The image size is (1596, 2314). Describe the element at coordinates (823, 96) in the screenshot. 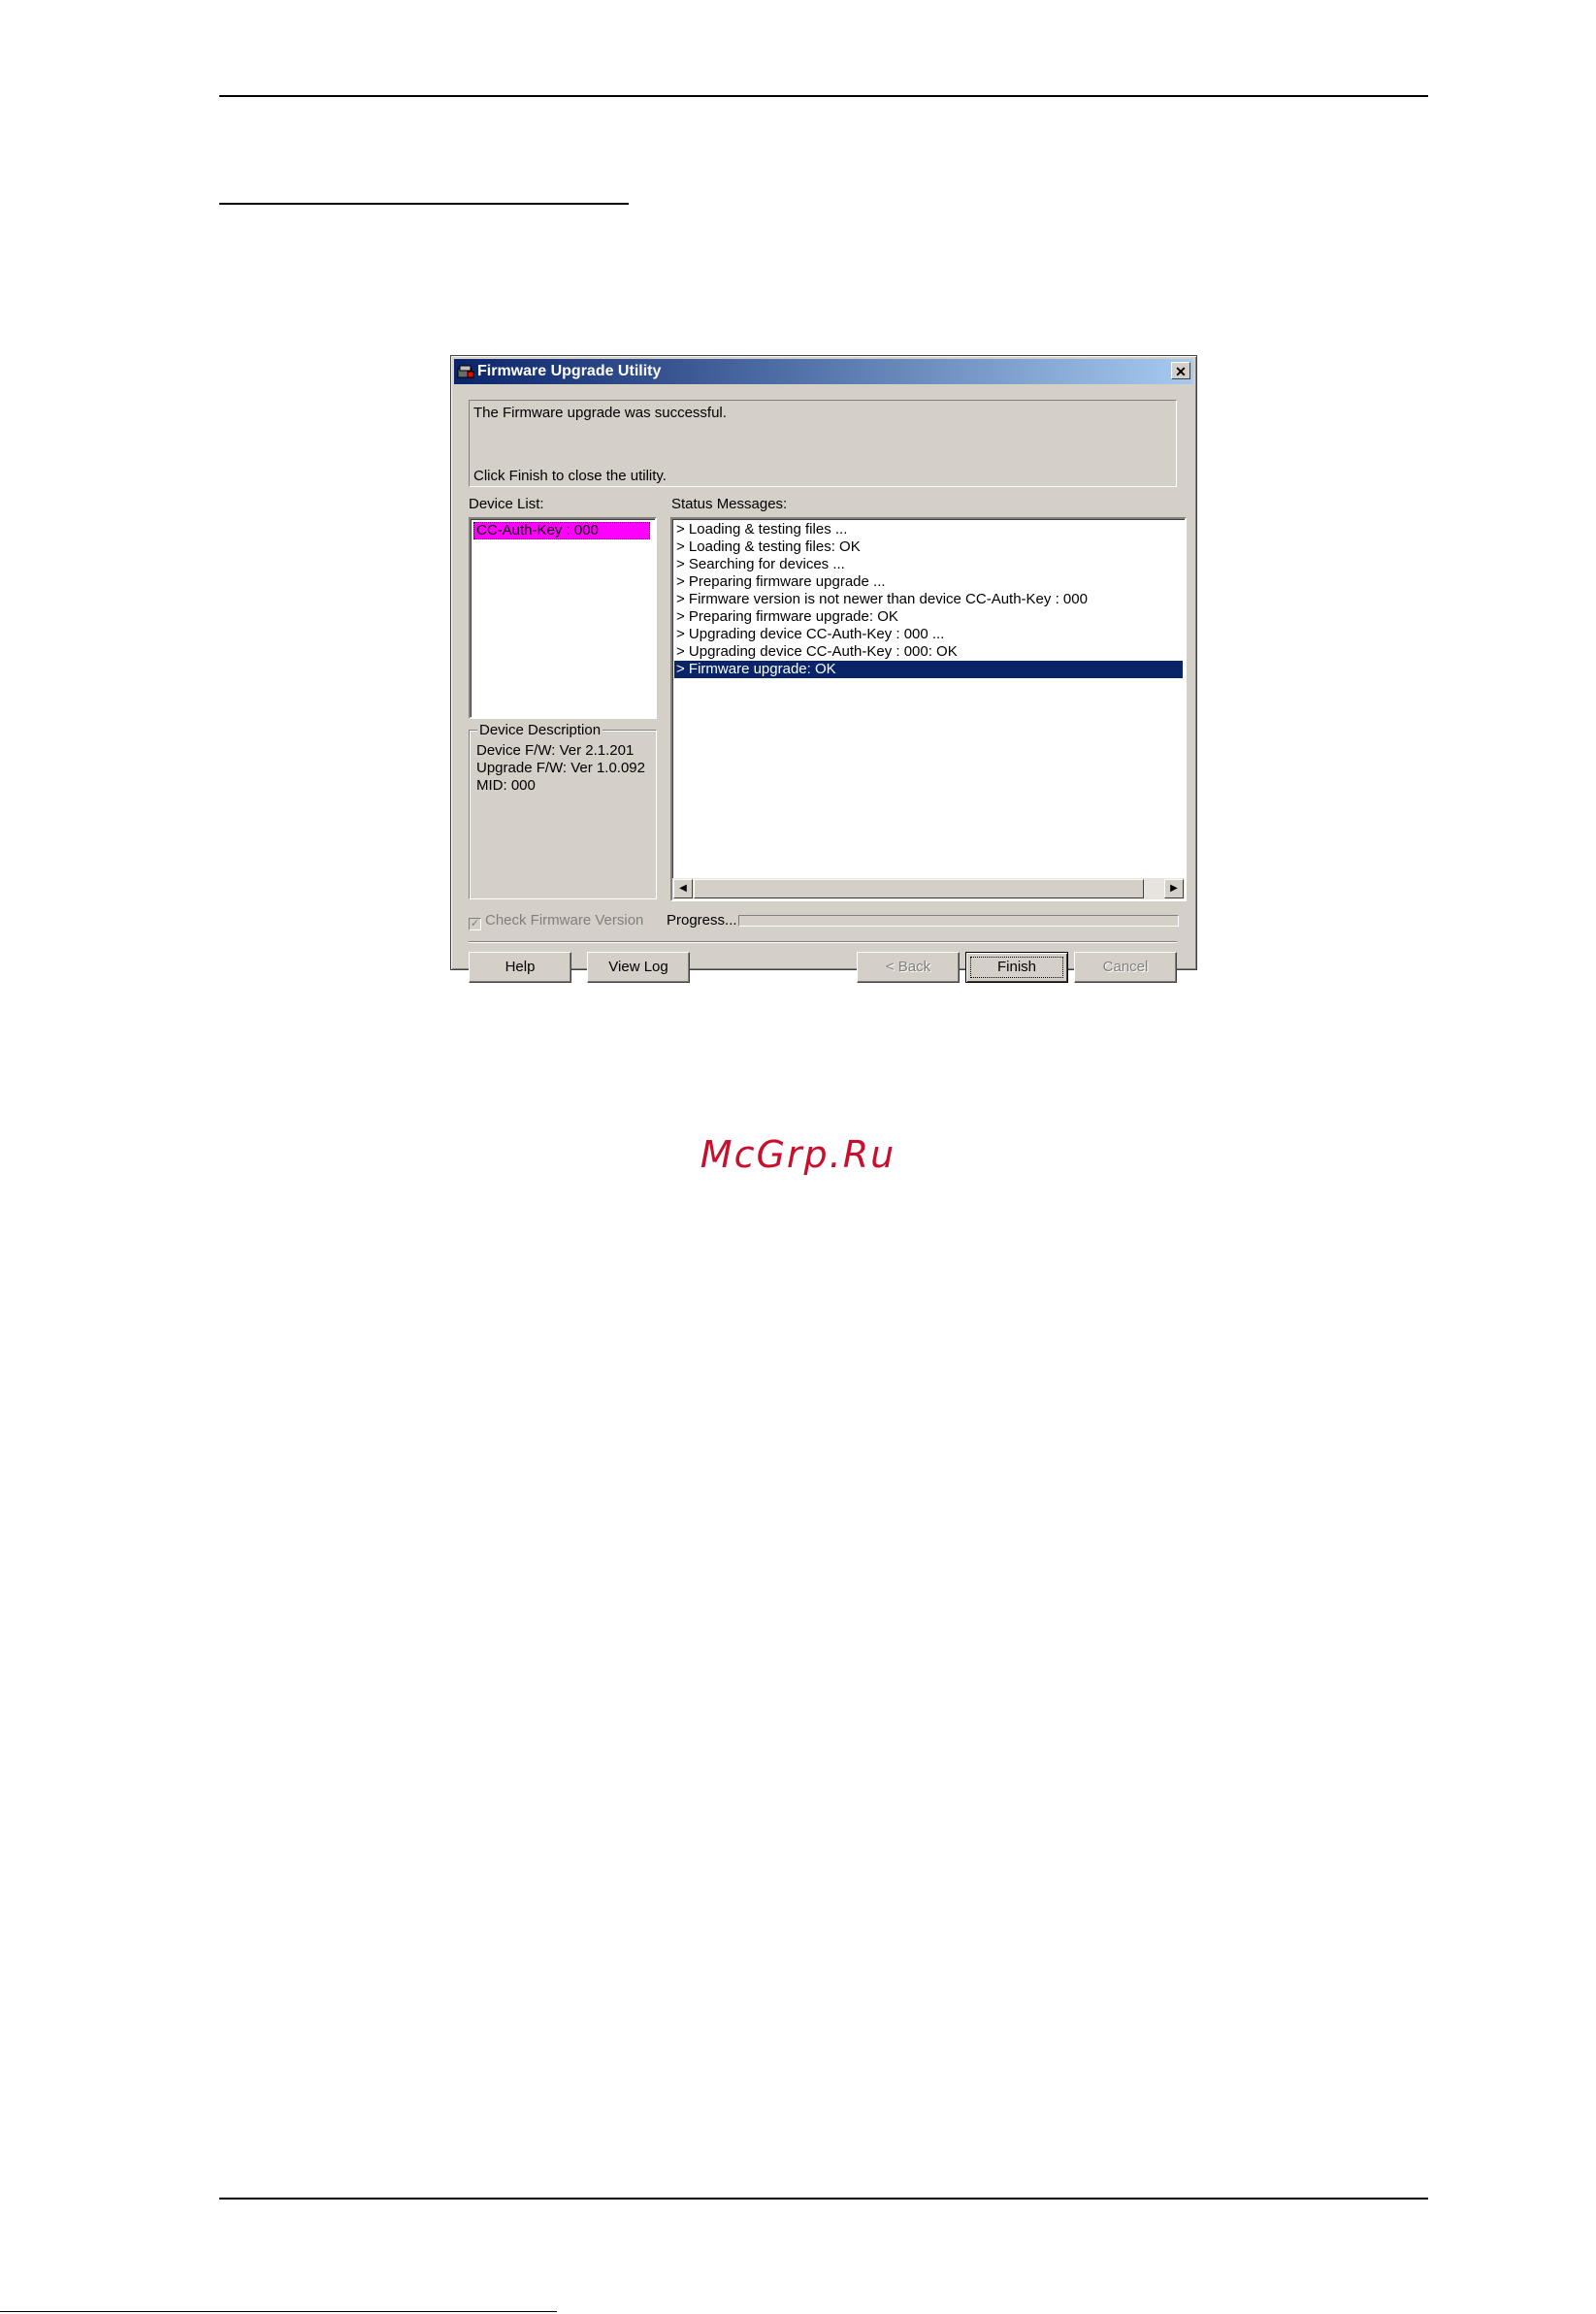

I see `header-rule` at that location.